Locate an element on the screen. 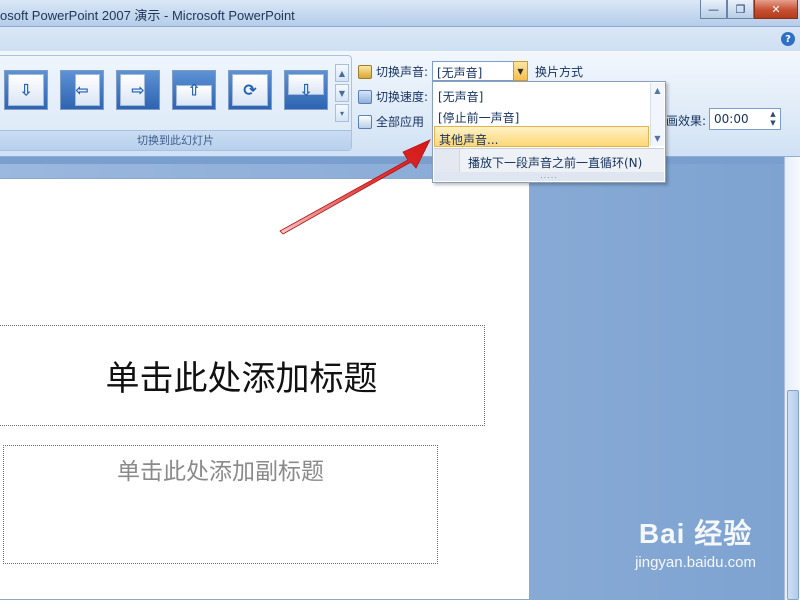 Image resolution: width=800 pixels, height=600 pixels. push-left-icon: ⇦ is located at coordinates (82, 90).